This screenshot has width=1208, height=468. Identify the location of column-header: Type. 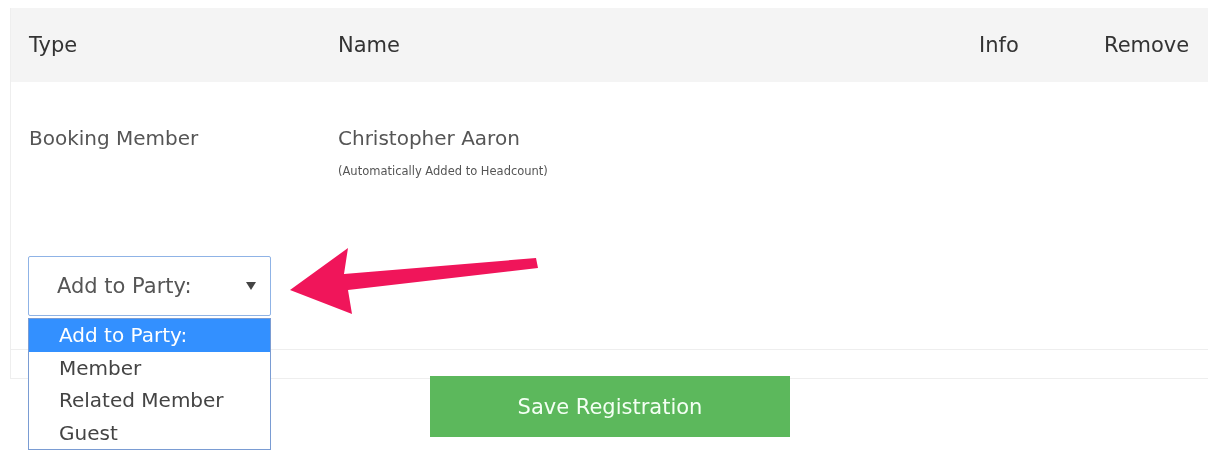
(54, 45).